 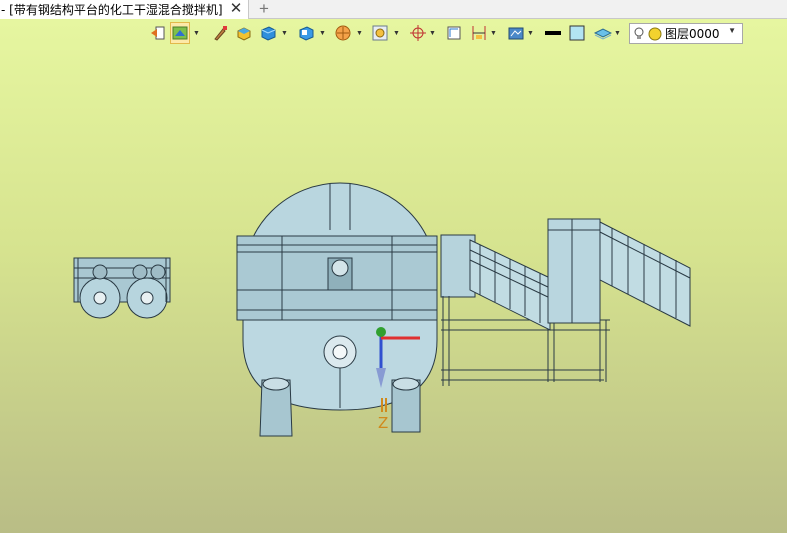 I want to click on snap-point-dropdown-icon: ▼, so click(x=432, y=33).